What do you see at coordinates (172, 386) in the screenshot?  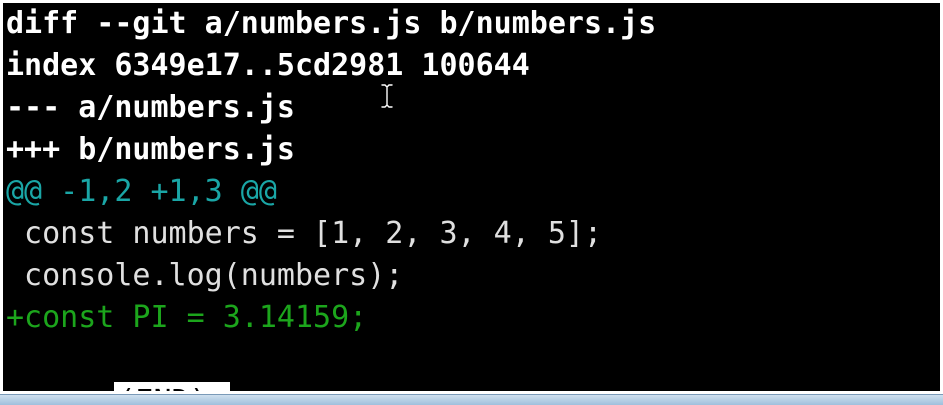 I see `pager-status: (END)` at bounding box center [172, 386].